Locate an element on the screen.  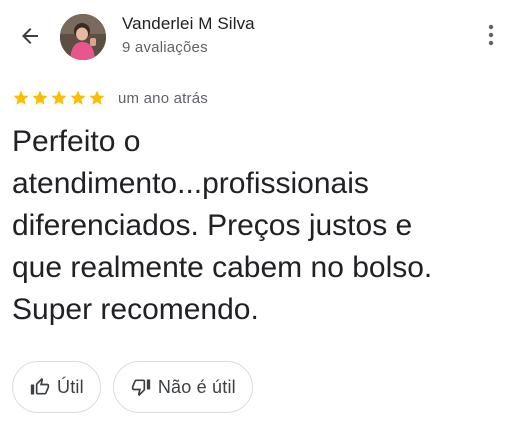
star-rating is located at coordinates (59, 98).